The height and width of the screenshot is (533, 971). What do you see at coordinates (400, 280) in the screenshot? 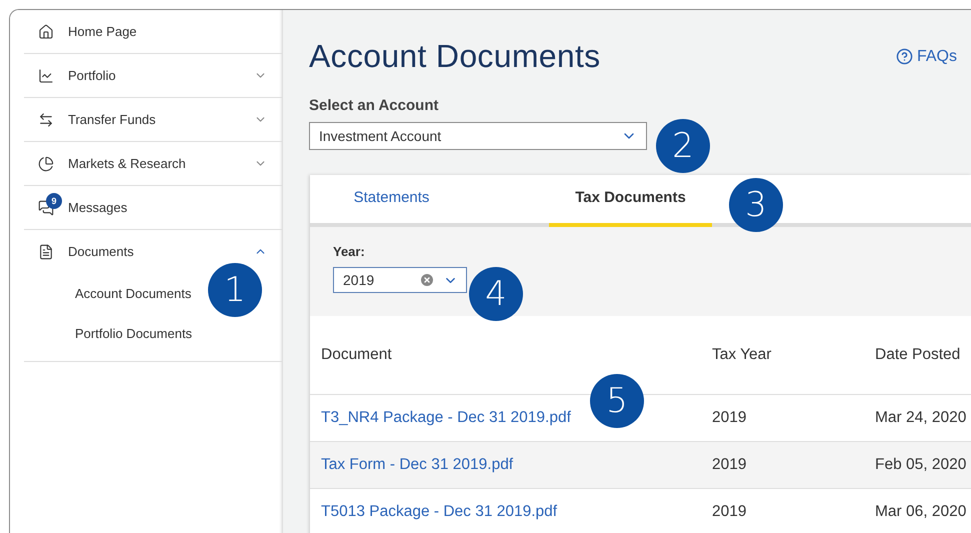
I see `year-dropdown: 2019` at bounding box center [400, 280].